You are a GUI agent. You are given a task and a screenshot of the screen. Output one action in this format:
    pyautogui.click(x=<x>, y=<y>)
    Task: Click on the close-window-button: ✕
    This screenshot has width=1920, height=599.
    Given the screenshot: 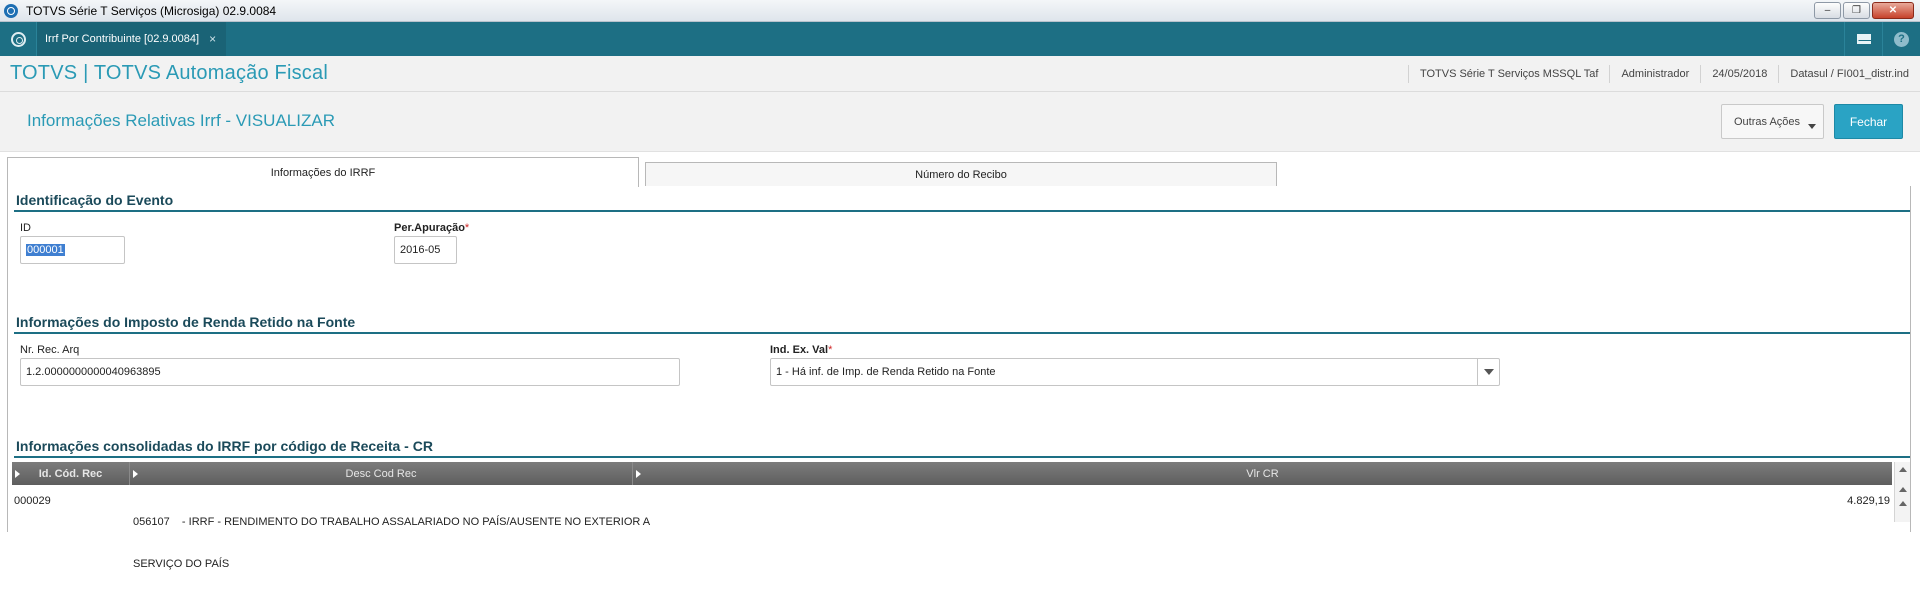 What is the action you would take?
    pyautogui.click(x=1893, y=10)
    